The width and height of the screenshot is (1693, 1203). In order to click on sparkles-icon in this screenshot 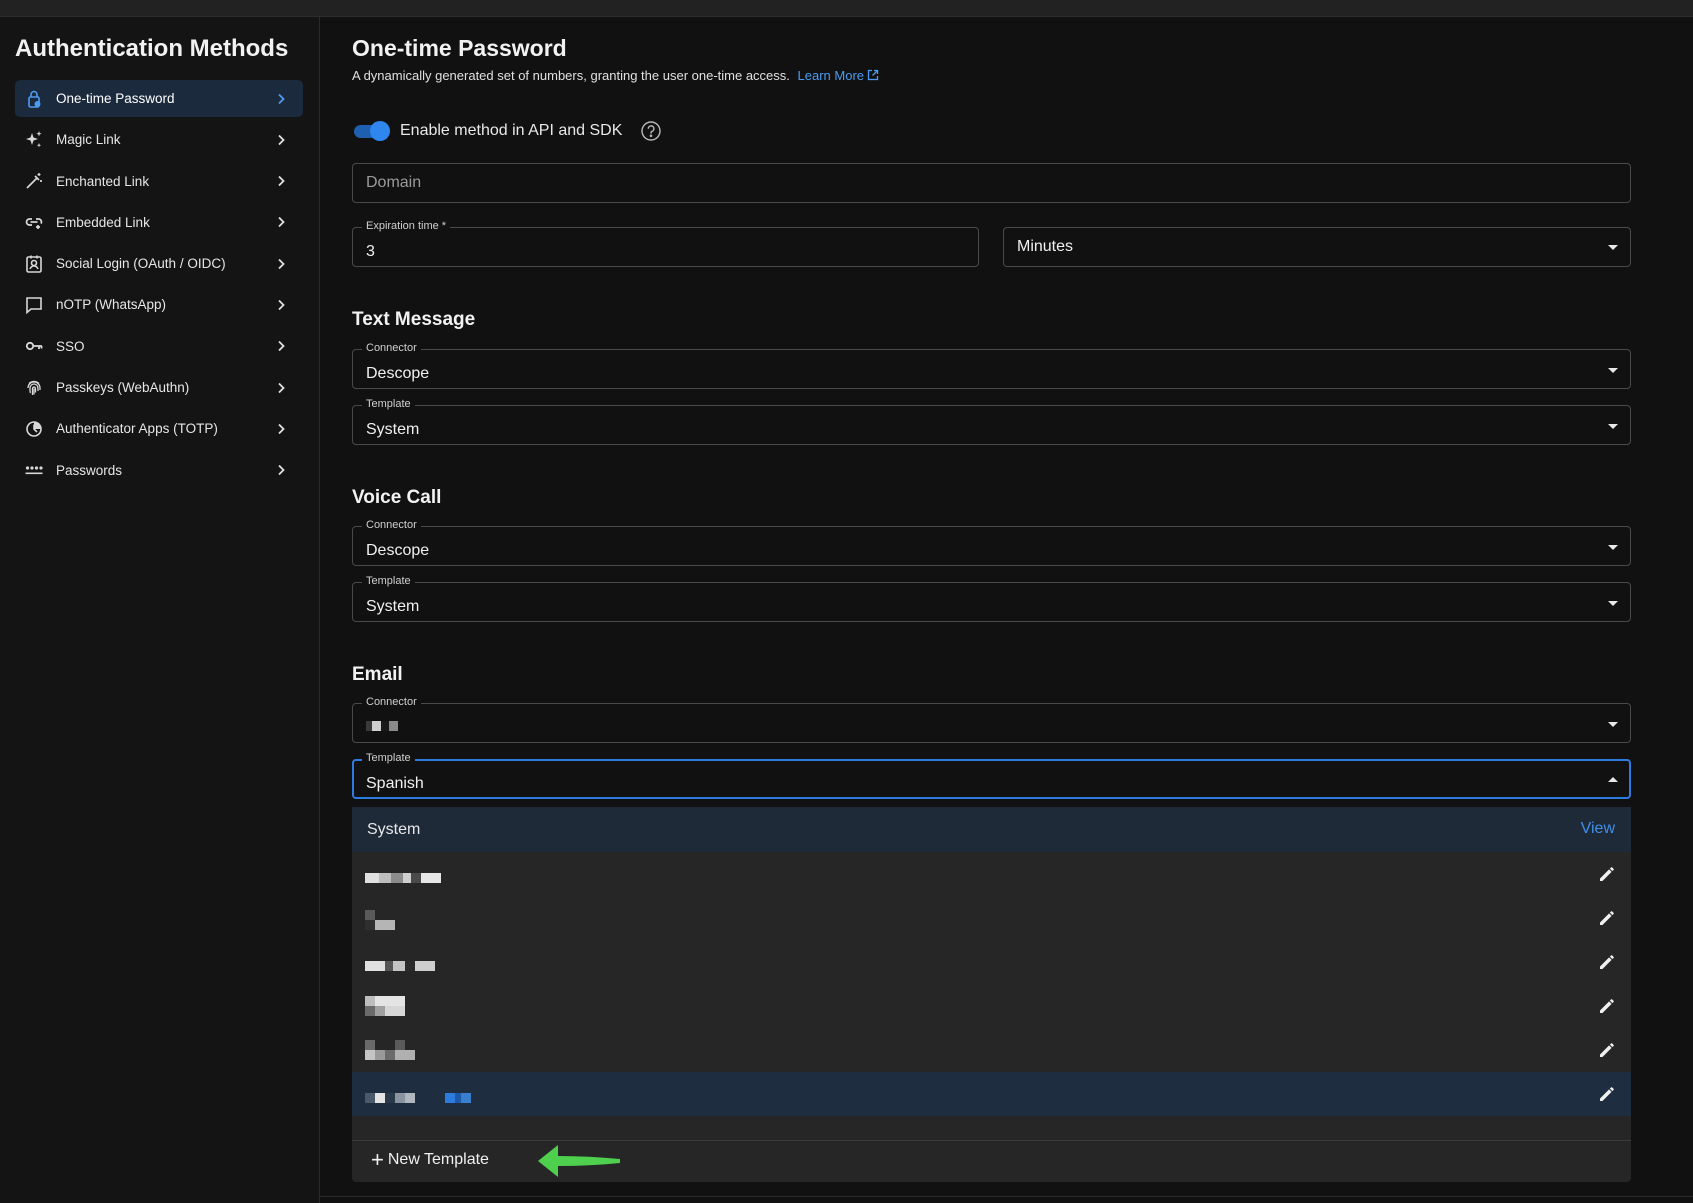, I will do `click(34, 140)`.